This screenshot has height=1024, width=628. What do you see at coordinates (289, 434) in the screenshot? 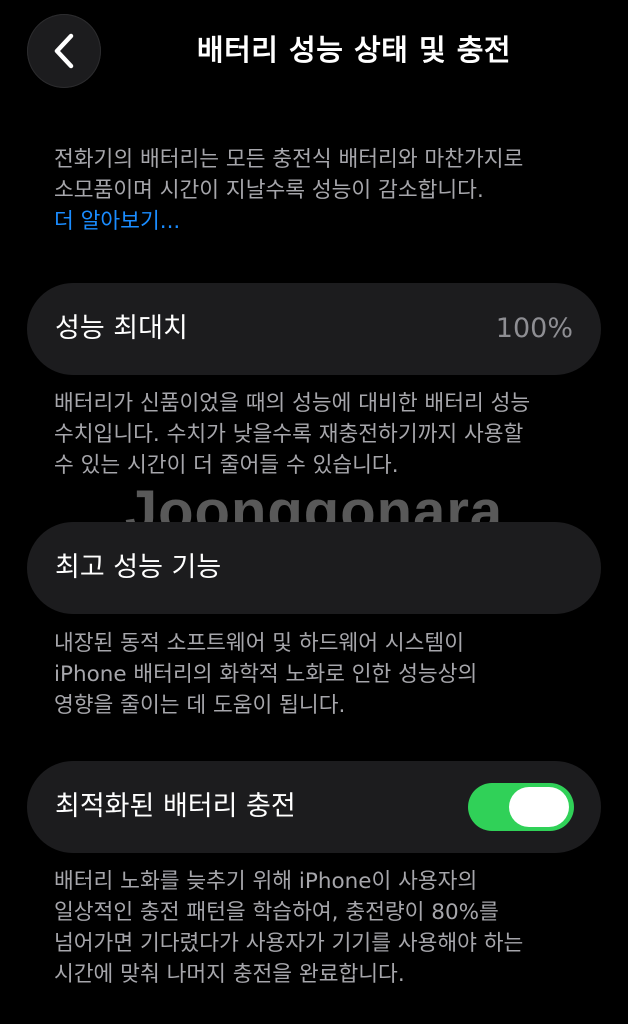
I see `description-line: 수치입니다. 수치가 낮을수록 재충전하기까지 사용할` at bounding box center [289, 434].